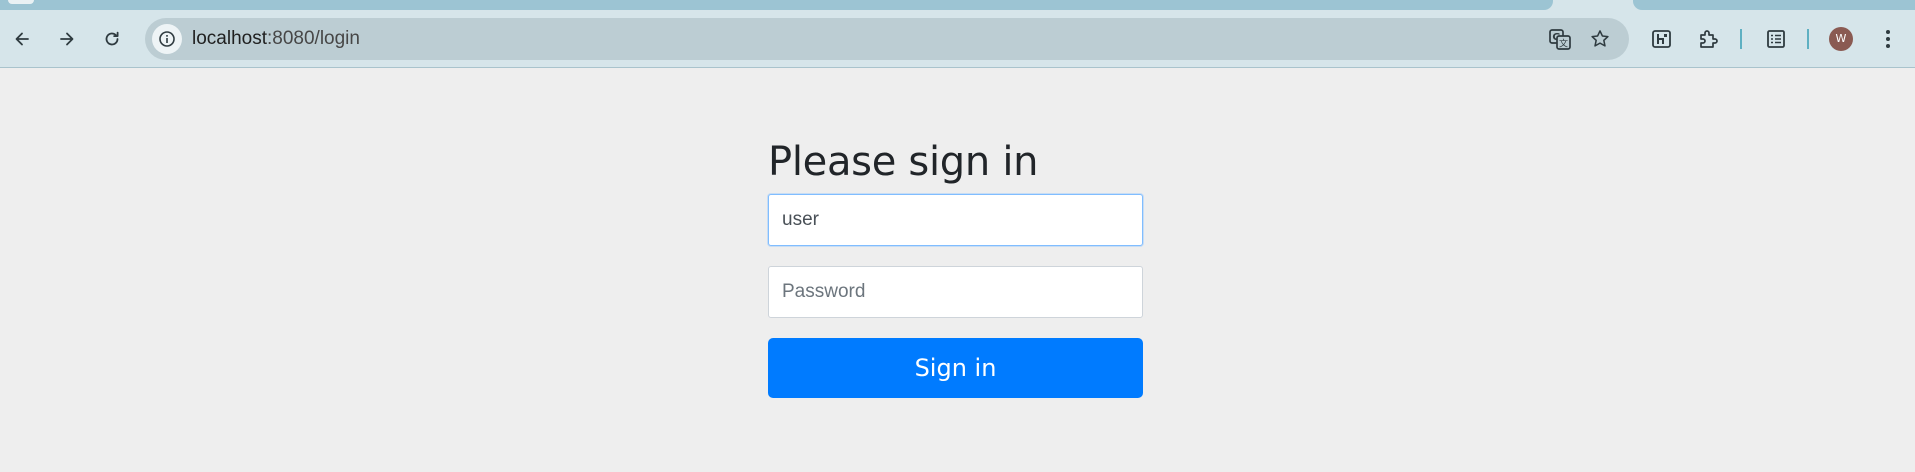 The height and width of the screenshot is (472, 1915). I want to click on tab-strip, so click(957, 5).